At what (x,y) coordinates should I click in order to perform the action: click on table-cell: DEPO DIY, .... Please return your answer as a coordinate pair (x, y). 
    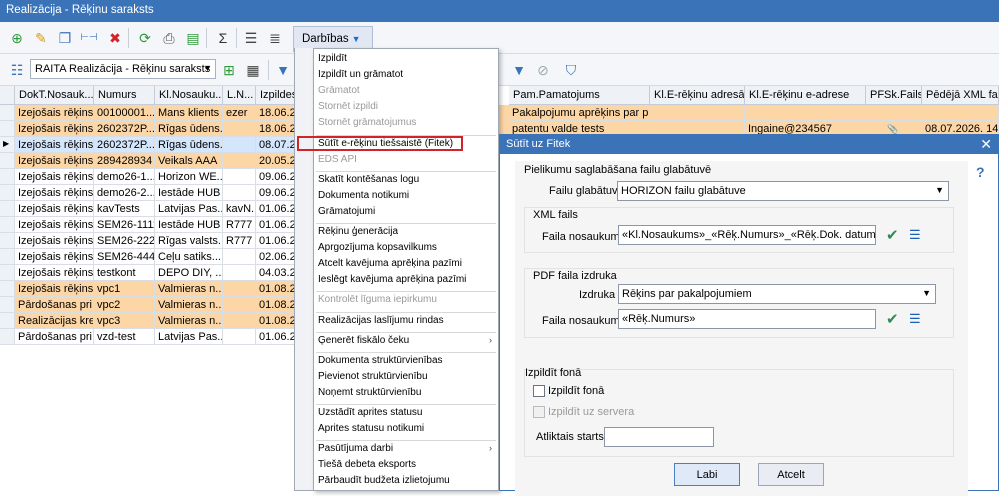
    Looking at the image, I should click on (189, 273).